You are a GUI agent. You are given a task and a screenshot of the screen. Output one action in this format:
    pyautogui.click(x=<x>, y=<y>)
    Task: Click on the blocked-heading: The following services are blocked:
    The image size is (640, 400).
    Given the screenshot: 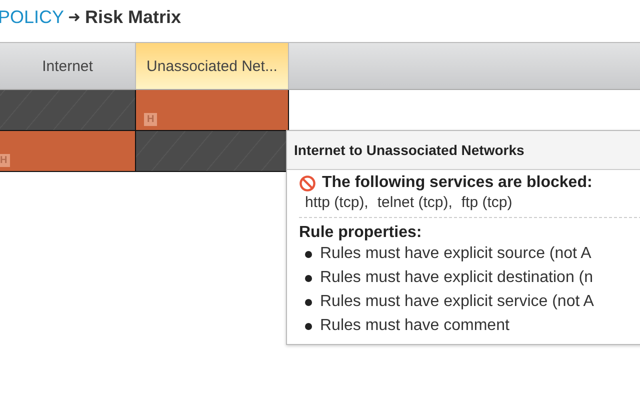 What is the action you would take?
    pyautogui.click(x=457, y=183)
    